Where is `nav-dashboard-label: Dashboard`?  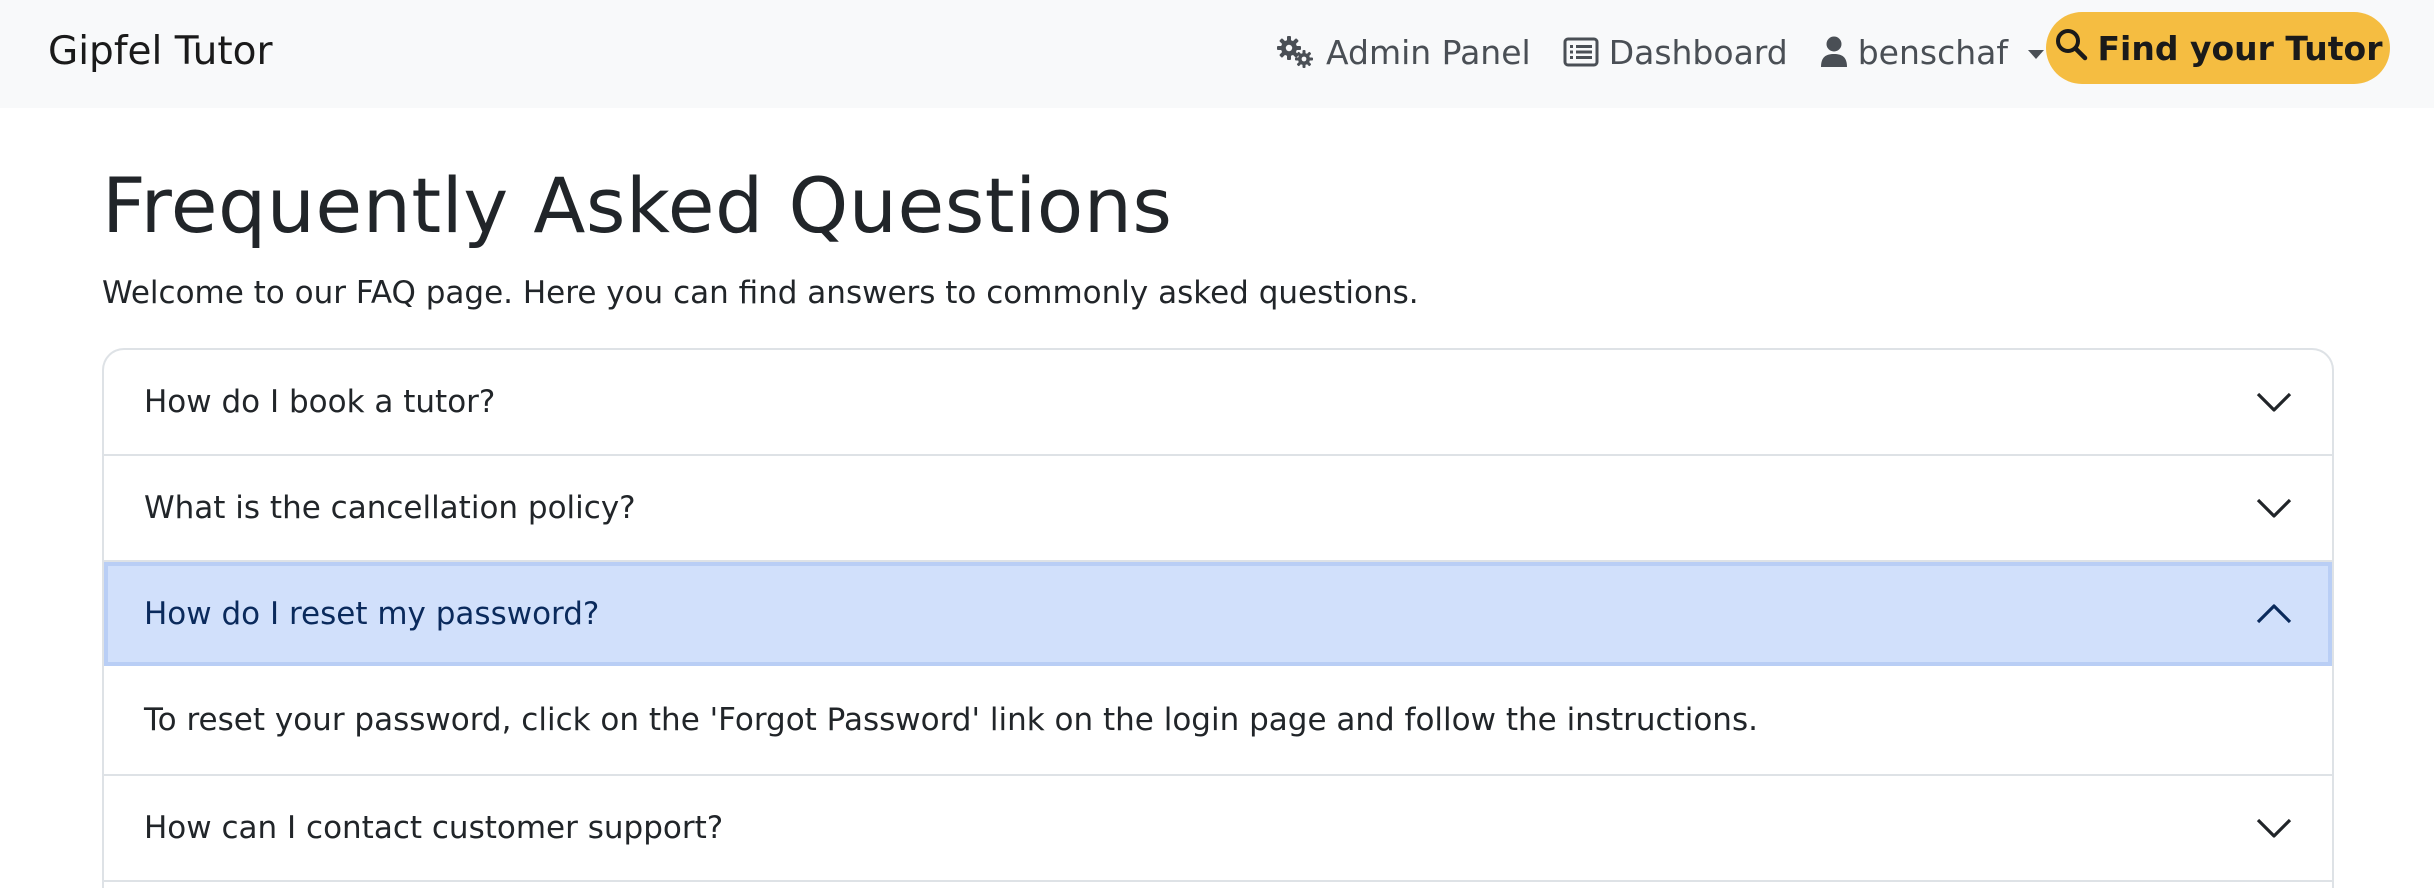
nav-dashboard-label: Dashboard is located at coordinates (1698, 52).